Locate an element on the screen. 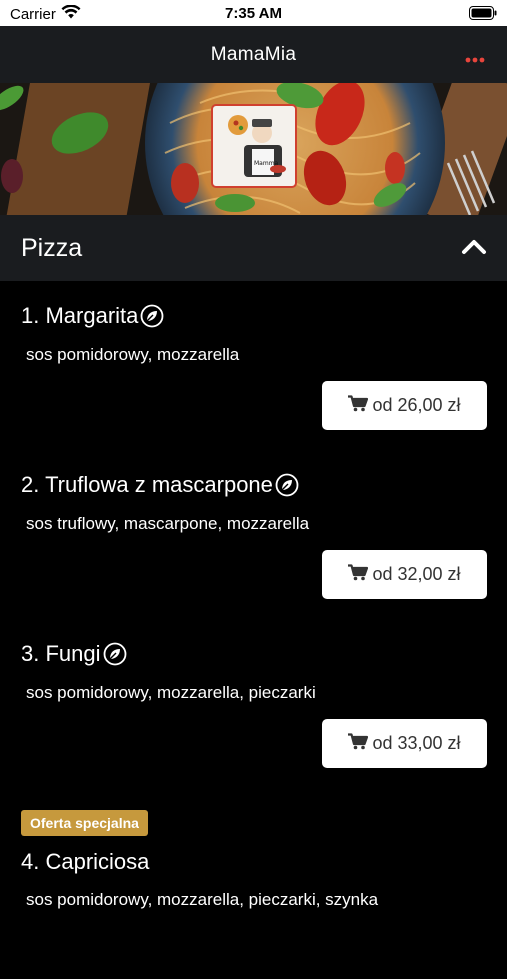 Image resolution: width=507 pixels, height=979 pixels. menu-item-name: 3. Fungi is located at coordinates (74, 654).